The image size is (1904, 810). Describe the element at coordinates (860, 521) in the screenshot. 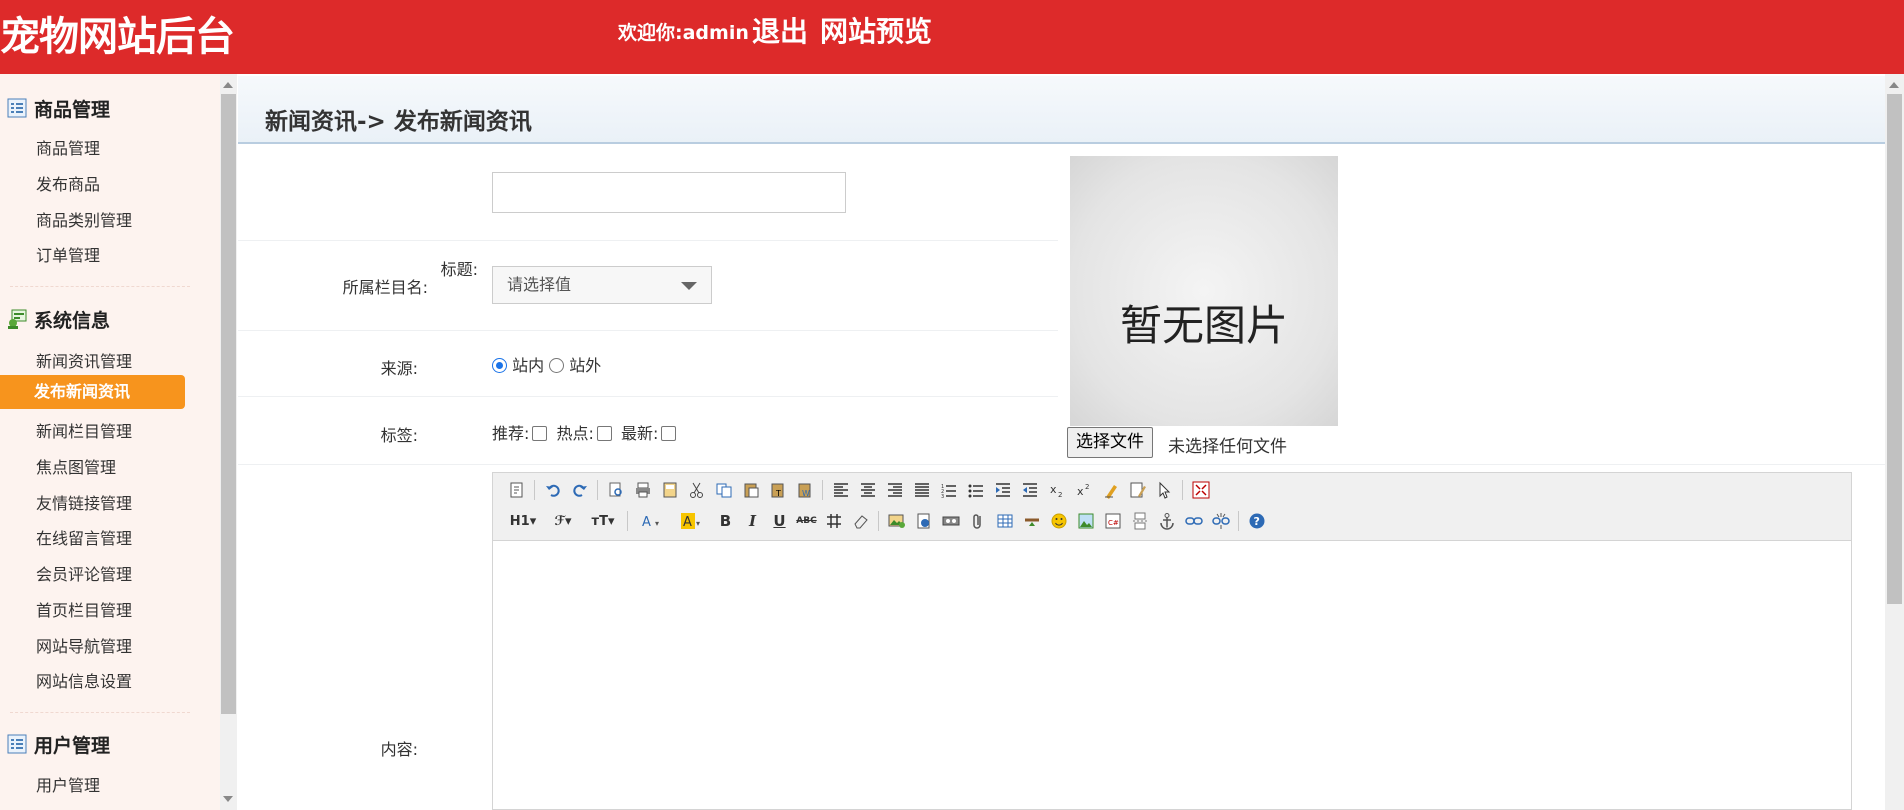

I see `eraser-icon` at that location.